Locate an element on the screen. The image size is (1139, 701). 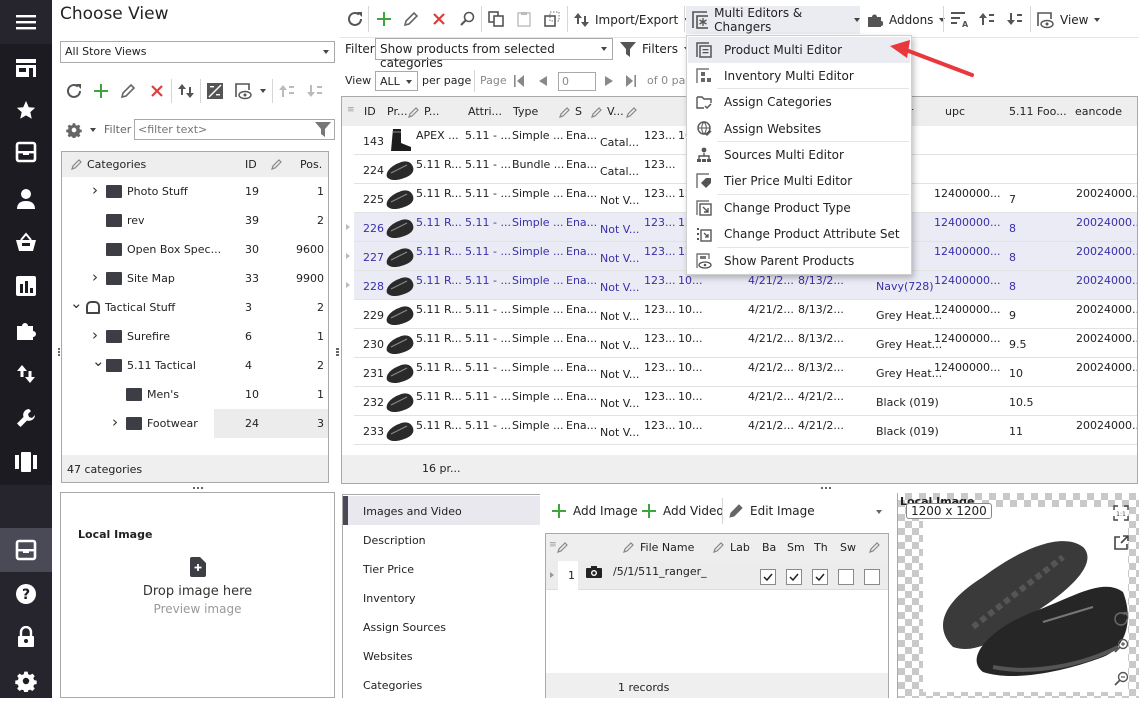
grid-column-header: eancode is located at coordinates (1098, 111).